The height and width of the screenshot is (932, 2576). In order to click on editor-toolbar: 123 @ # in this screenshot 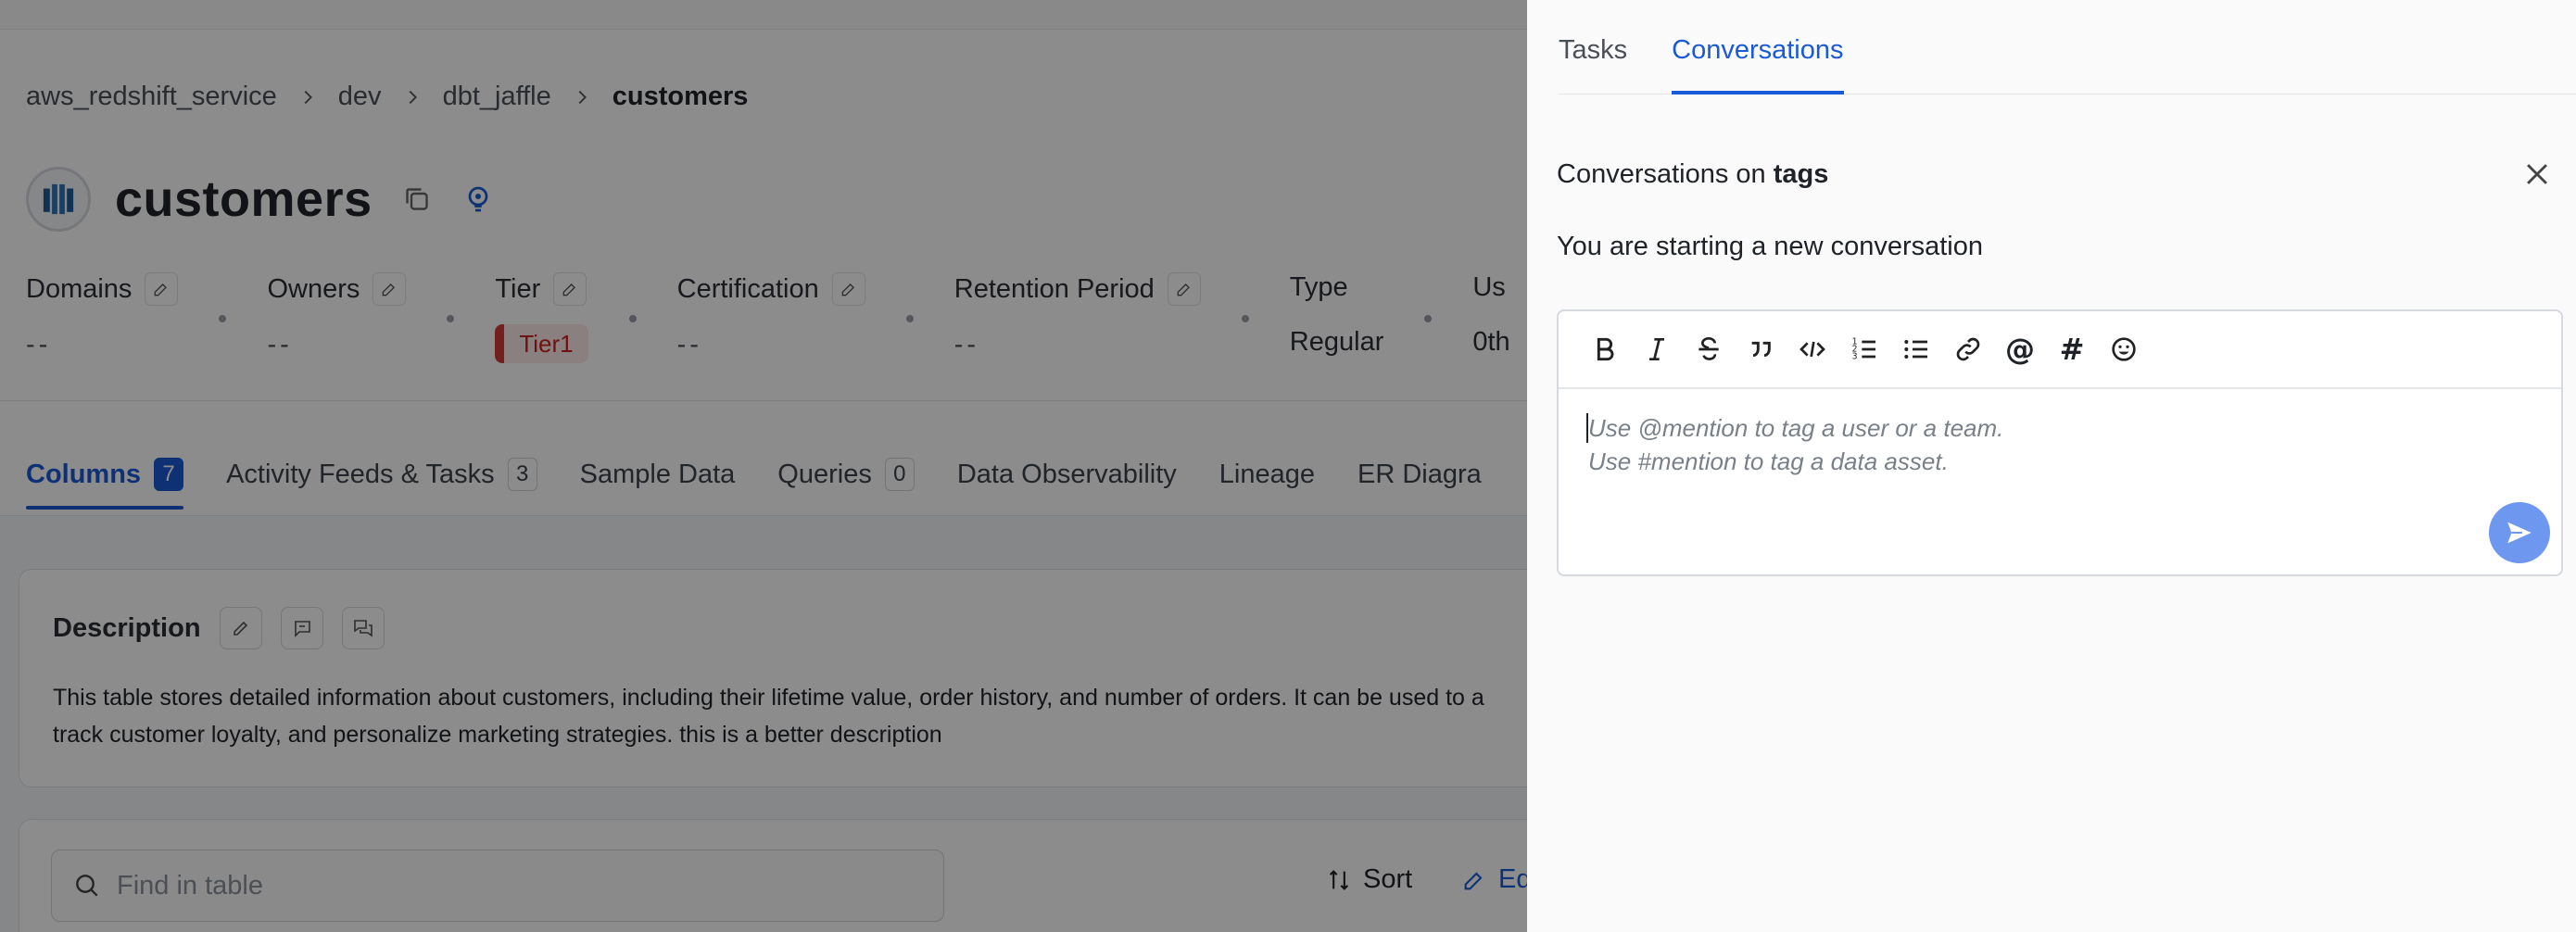, I will do `click(2060, 350)`.